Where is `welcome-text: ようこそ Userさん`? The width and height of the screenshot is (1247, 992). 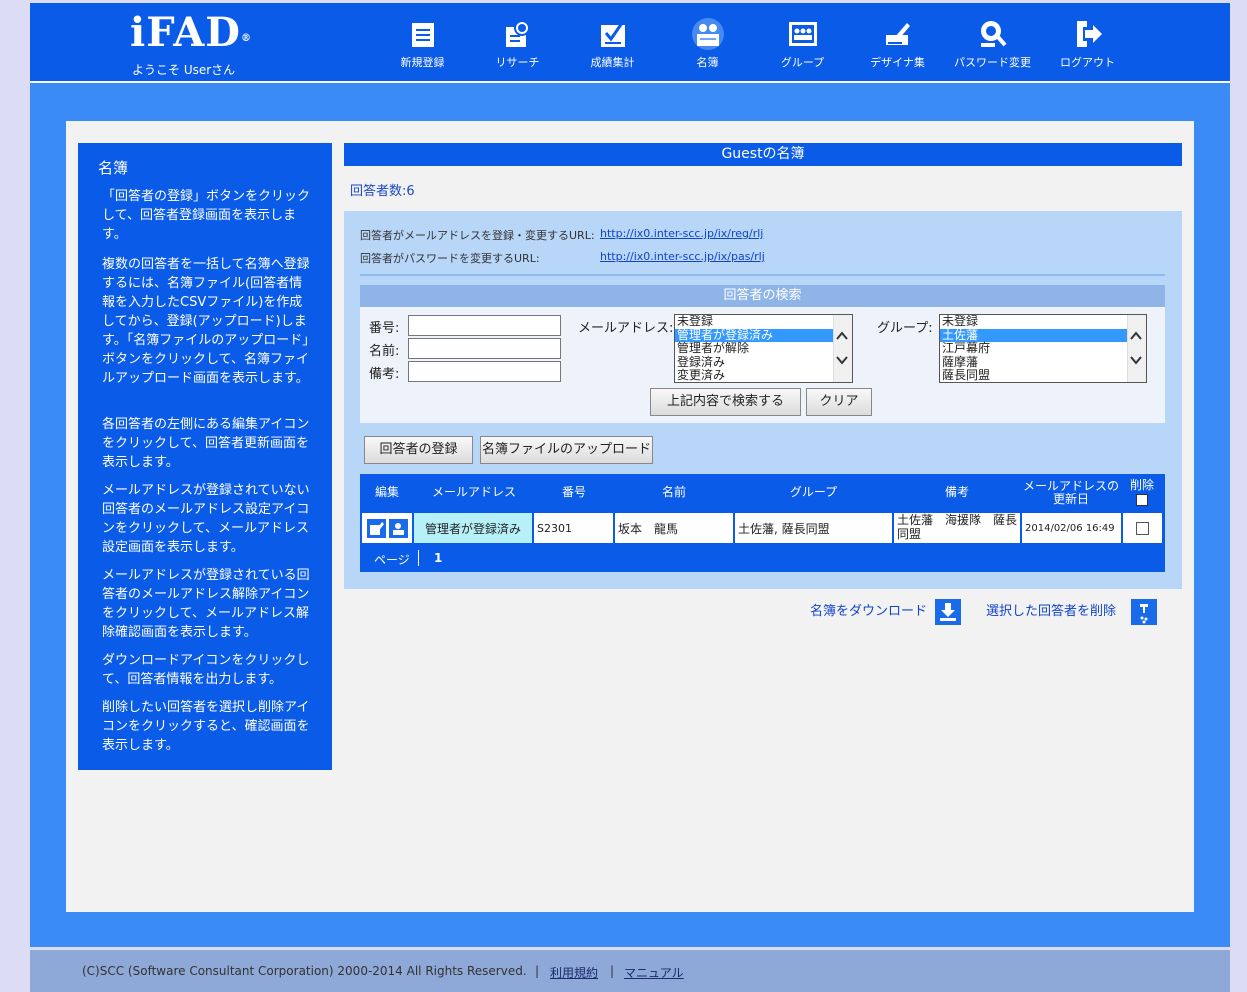
welcome-text: ようこそ Userさん is located at coordinates (184, 70).